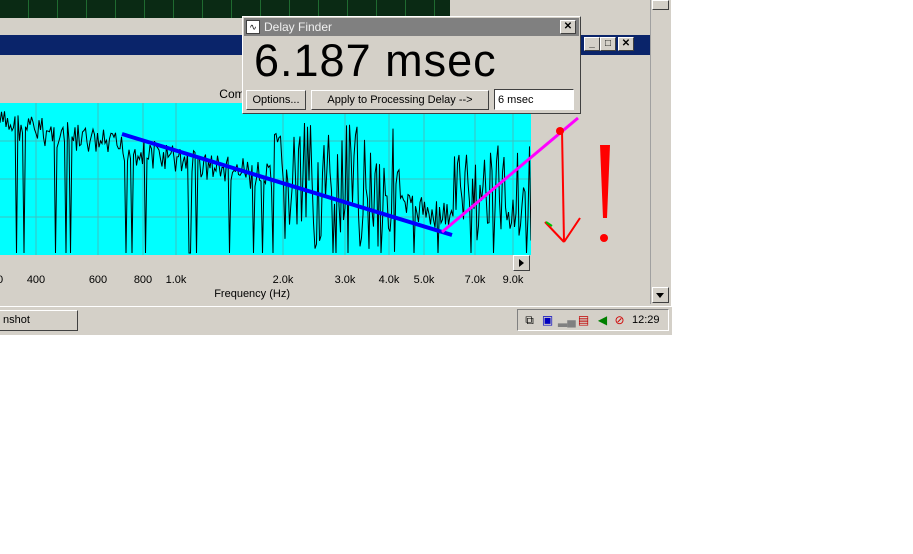  I want to click on dialog-close-button: ✕, so click(568, 27).